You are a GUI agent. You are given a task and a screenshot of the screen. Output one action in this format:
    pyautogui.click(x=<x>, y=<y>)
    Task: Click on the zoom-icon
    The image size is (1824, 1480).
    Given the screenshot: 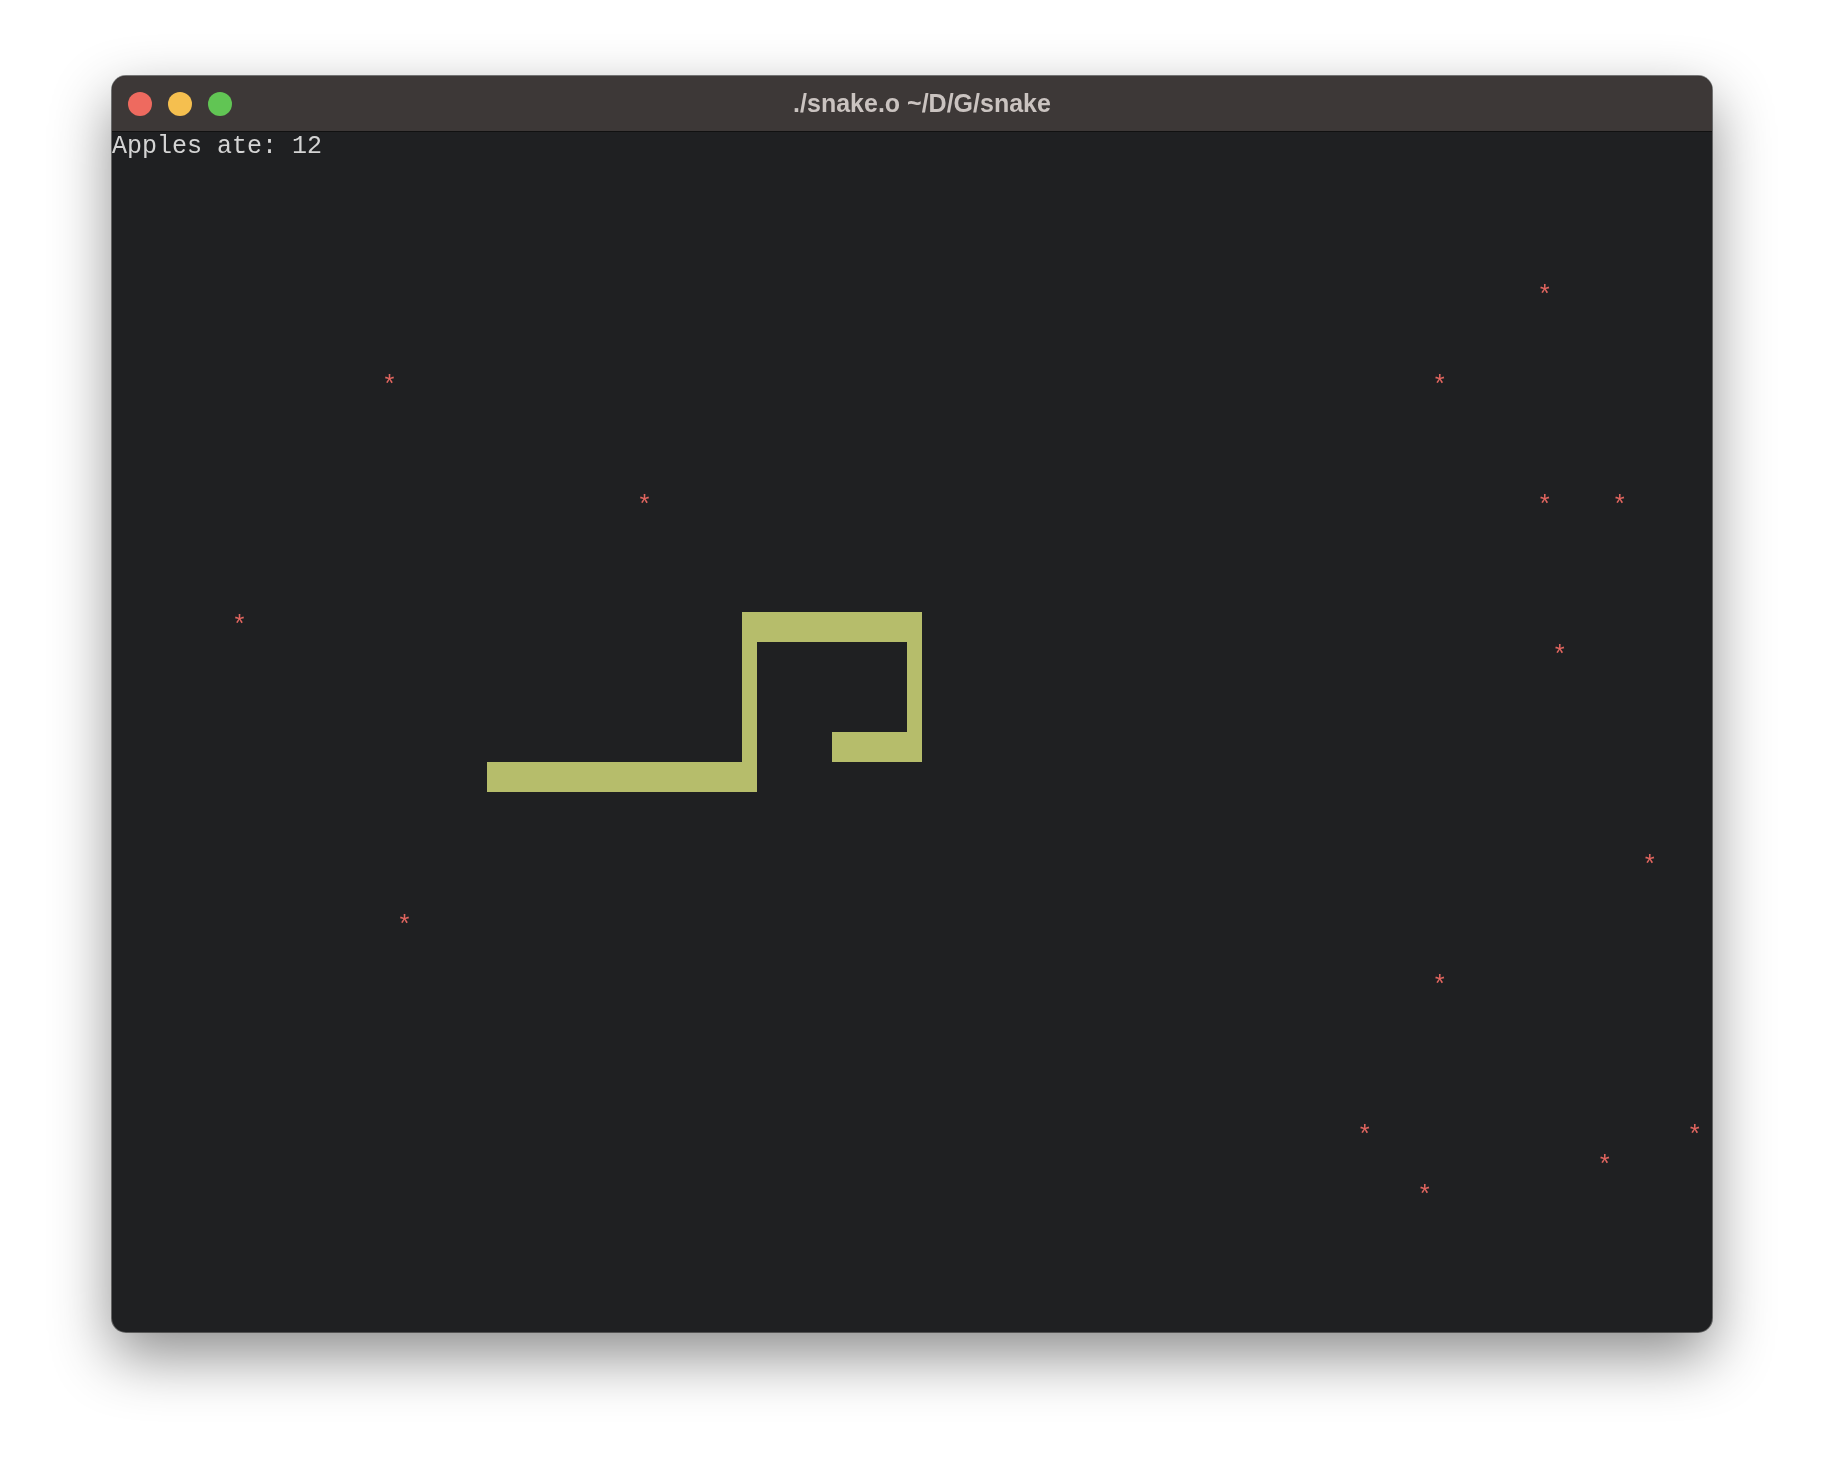 What is the action you would take?
    pyautogui.click(x=220, y=103)
    